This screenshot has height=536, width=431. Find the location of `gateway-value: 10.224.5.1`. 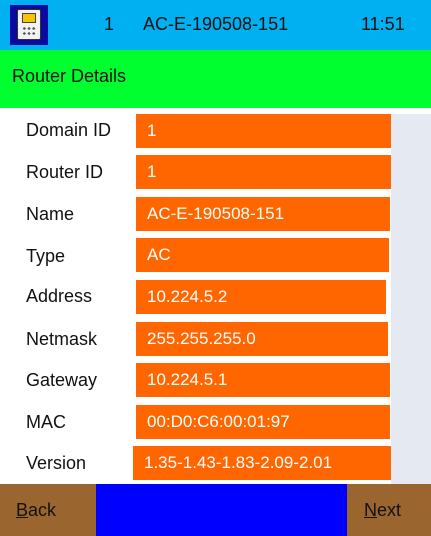

gateway-value: 10.224.5.1 is located at coordinates (263, 380).